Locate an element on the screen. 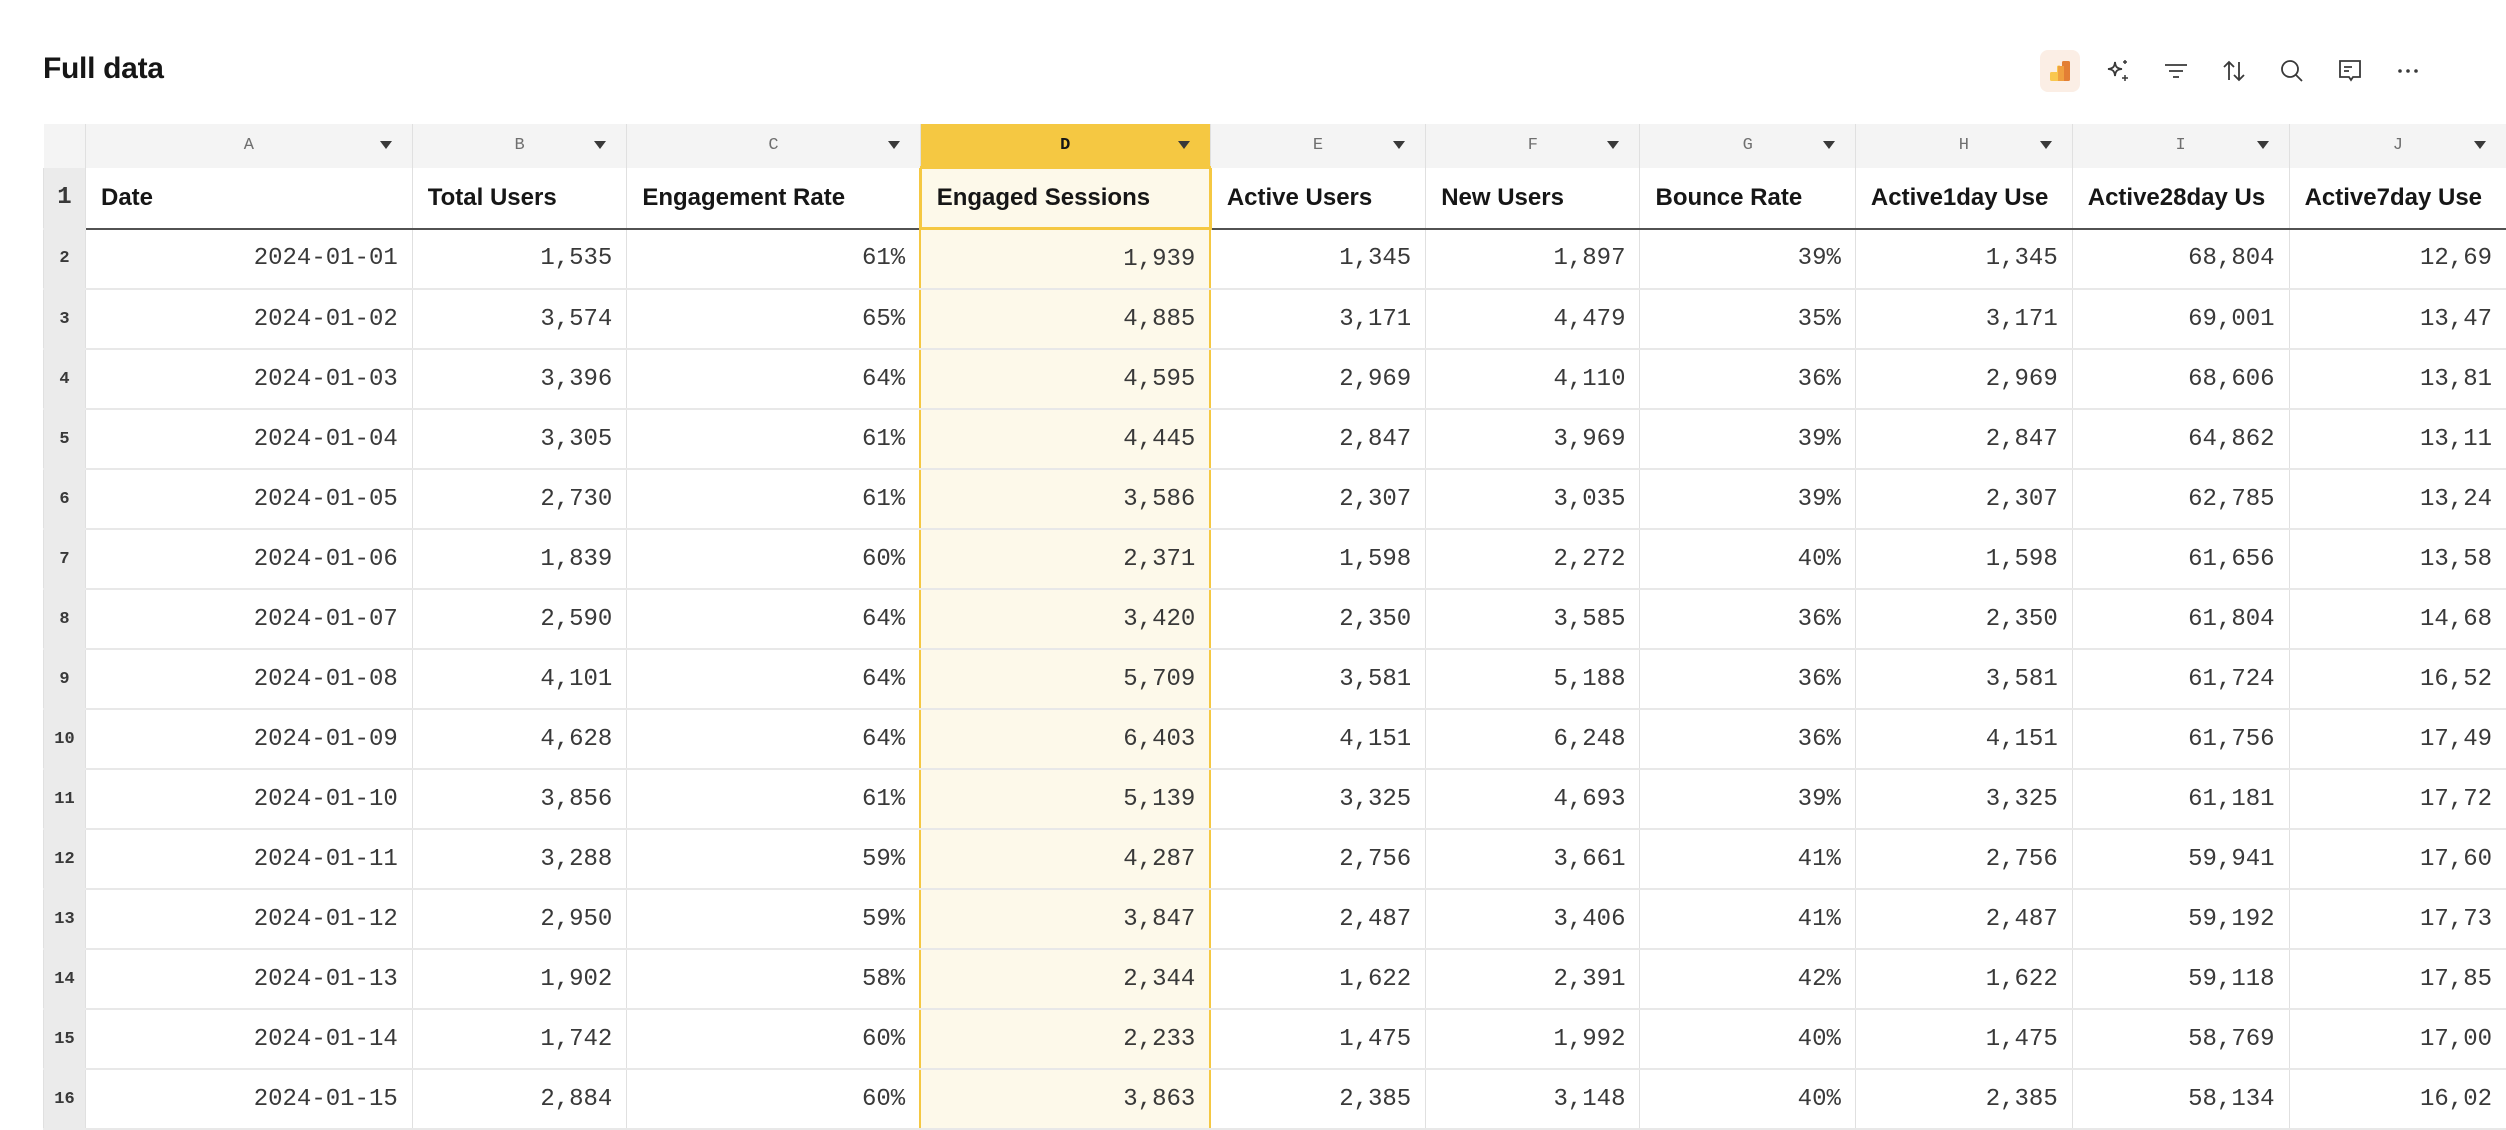 The image size is (2506, 1130). data-cell: 2024-01-07 is located at coordinates (248, 619).